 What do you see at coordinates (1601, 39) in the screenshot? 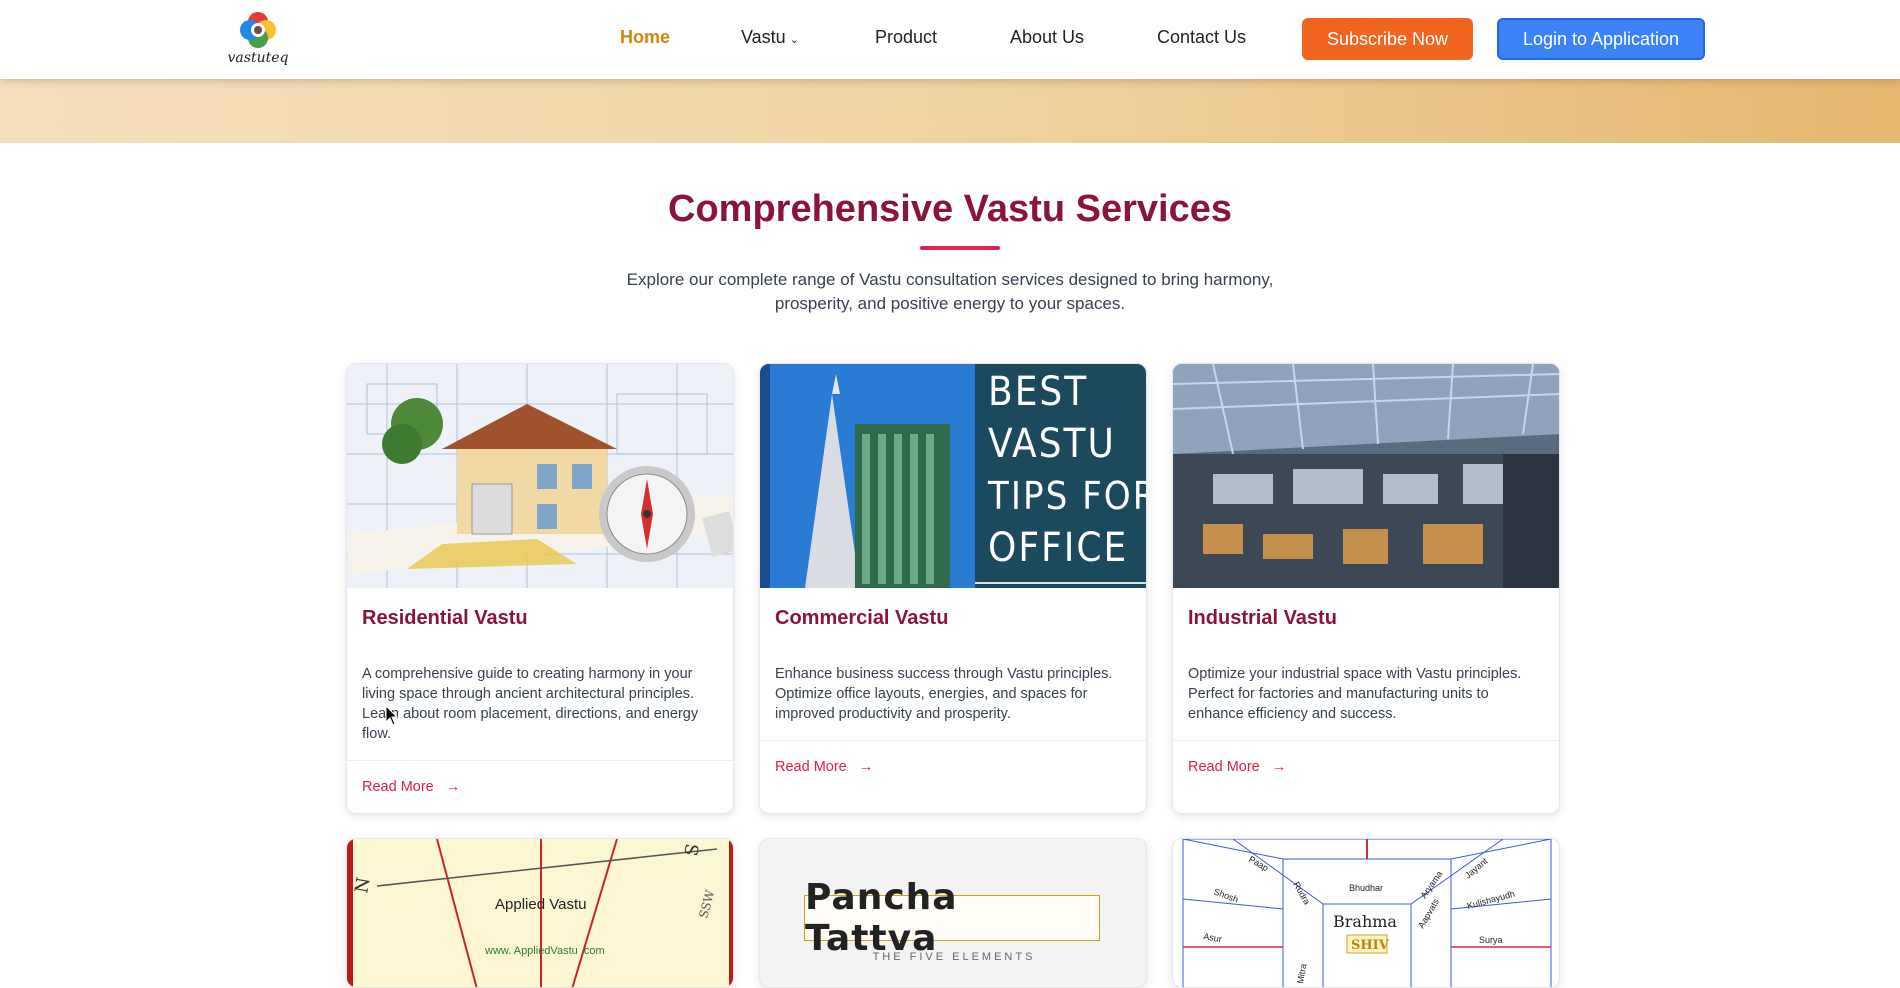
I see `login-to-application-button: Login to Application` at bounding box center [1601, 39].